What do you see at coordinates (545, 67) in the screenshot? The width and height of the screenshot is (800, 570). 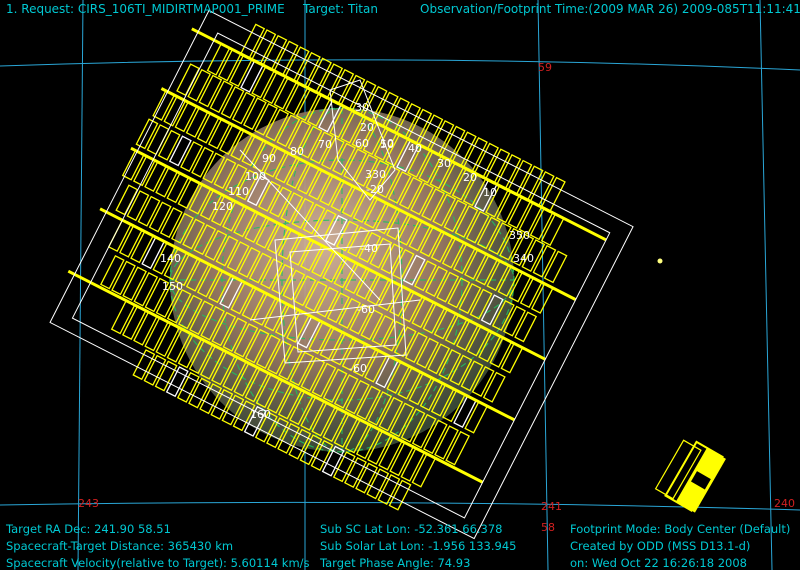 I see `grid-label-dec-59: 59` at bounding box center [545, 67].